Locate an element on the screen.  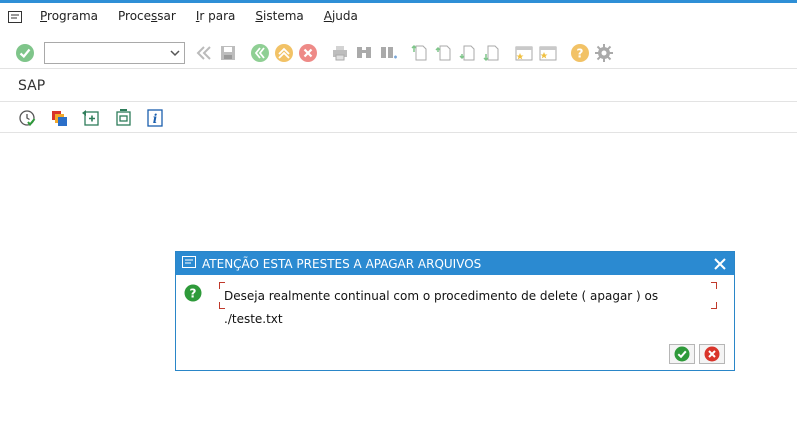
check-icon is located at coordinates (682, 354).